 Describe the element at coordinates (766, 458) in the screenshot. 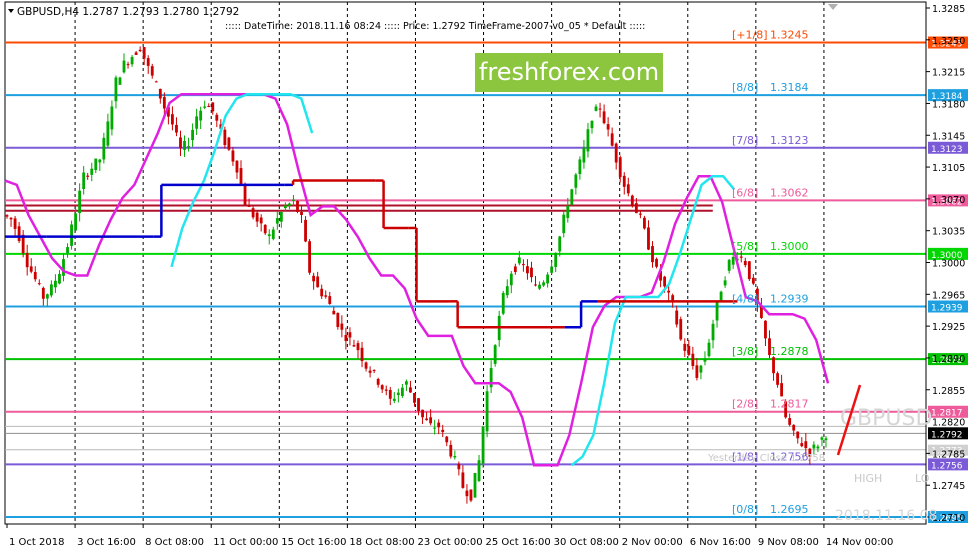

I see `yesterday-close-label: Yesterday Close 1.2758` at that location.